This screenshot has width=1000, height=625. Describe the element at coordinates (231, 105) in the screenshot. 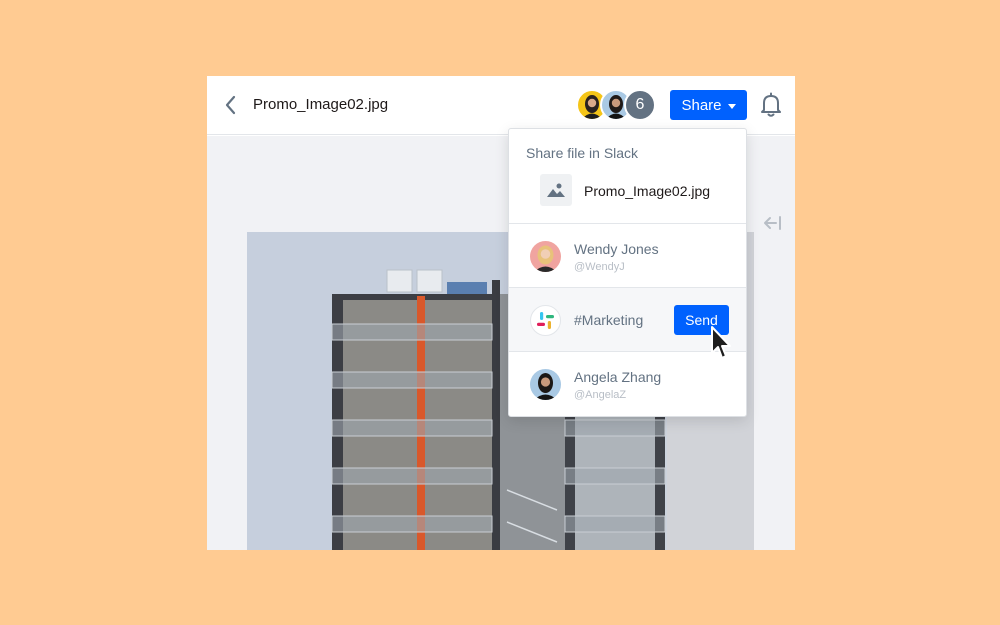

I see `back-arrow-icon` at that location.